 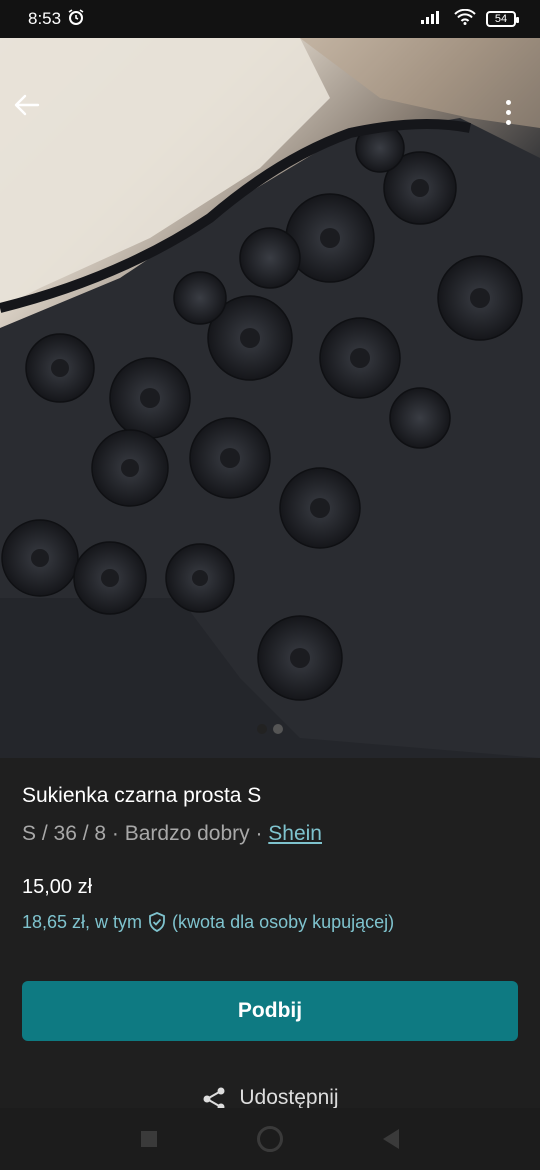 What do you see at coordinates (76, 19) in the screenshot?
I see `alarm-icon` at bounding box center [76, 19].